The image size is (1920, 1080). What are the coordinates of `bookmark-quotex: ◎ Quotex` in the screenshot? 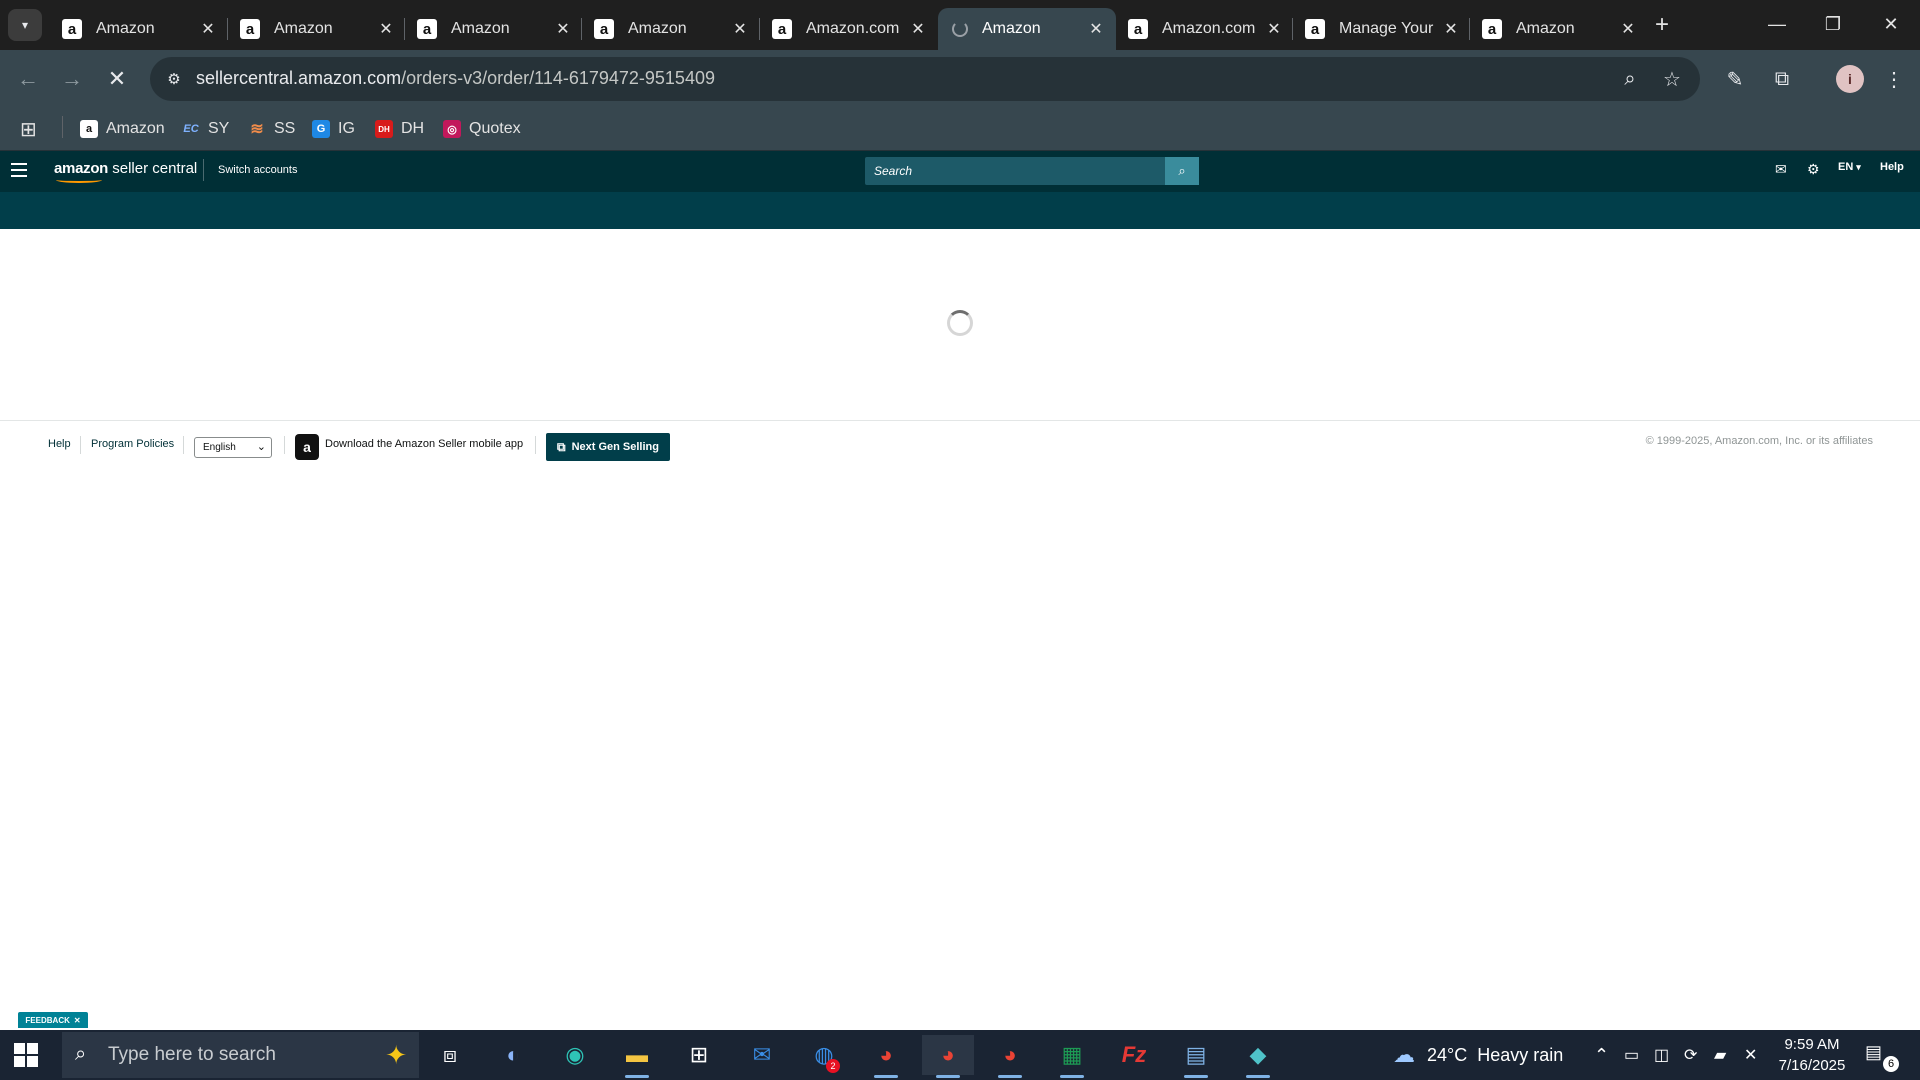 It's located at (482, 129).